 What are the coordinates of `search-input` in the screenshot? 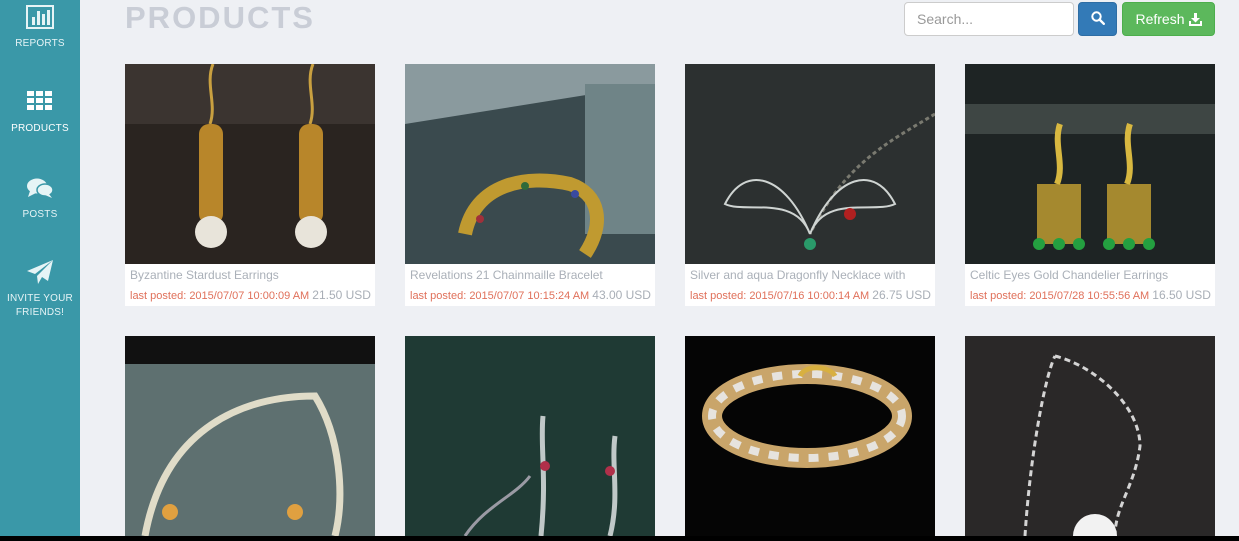 It's located at (989, 19).